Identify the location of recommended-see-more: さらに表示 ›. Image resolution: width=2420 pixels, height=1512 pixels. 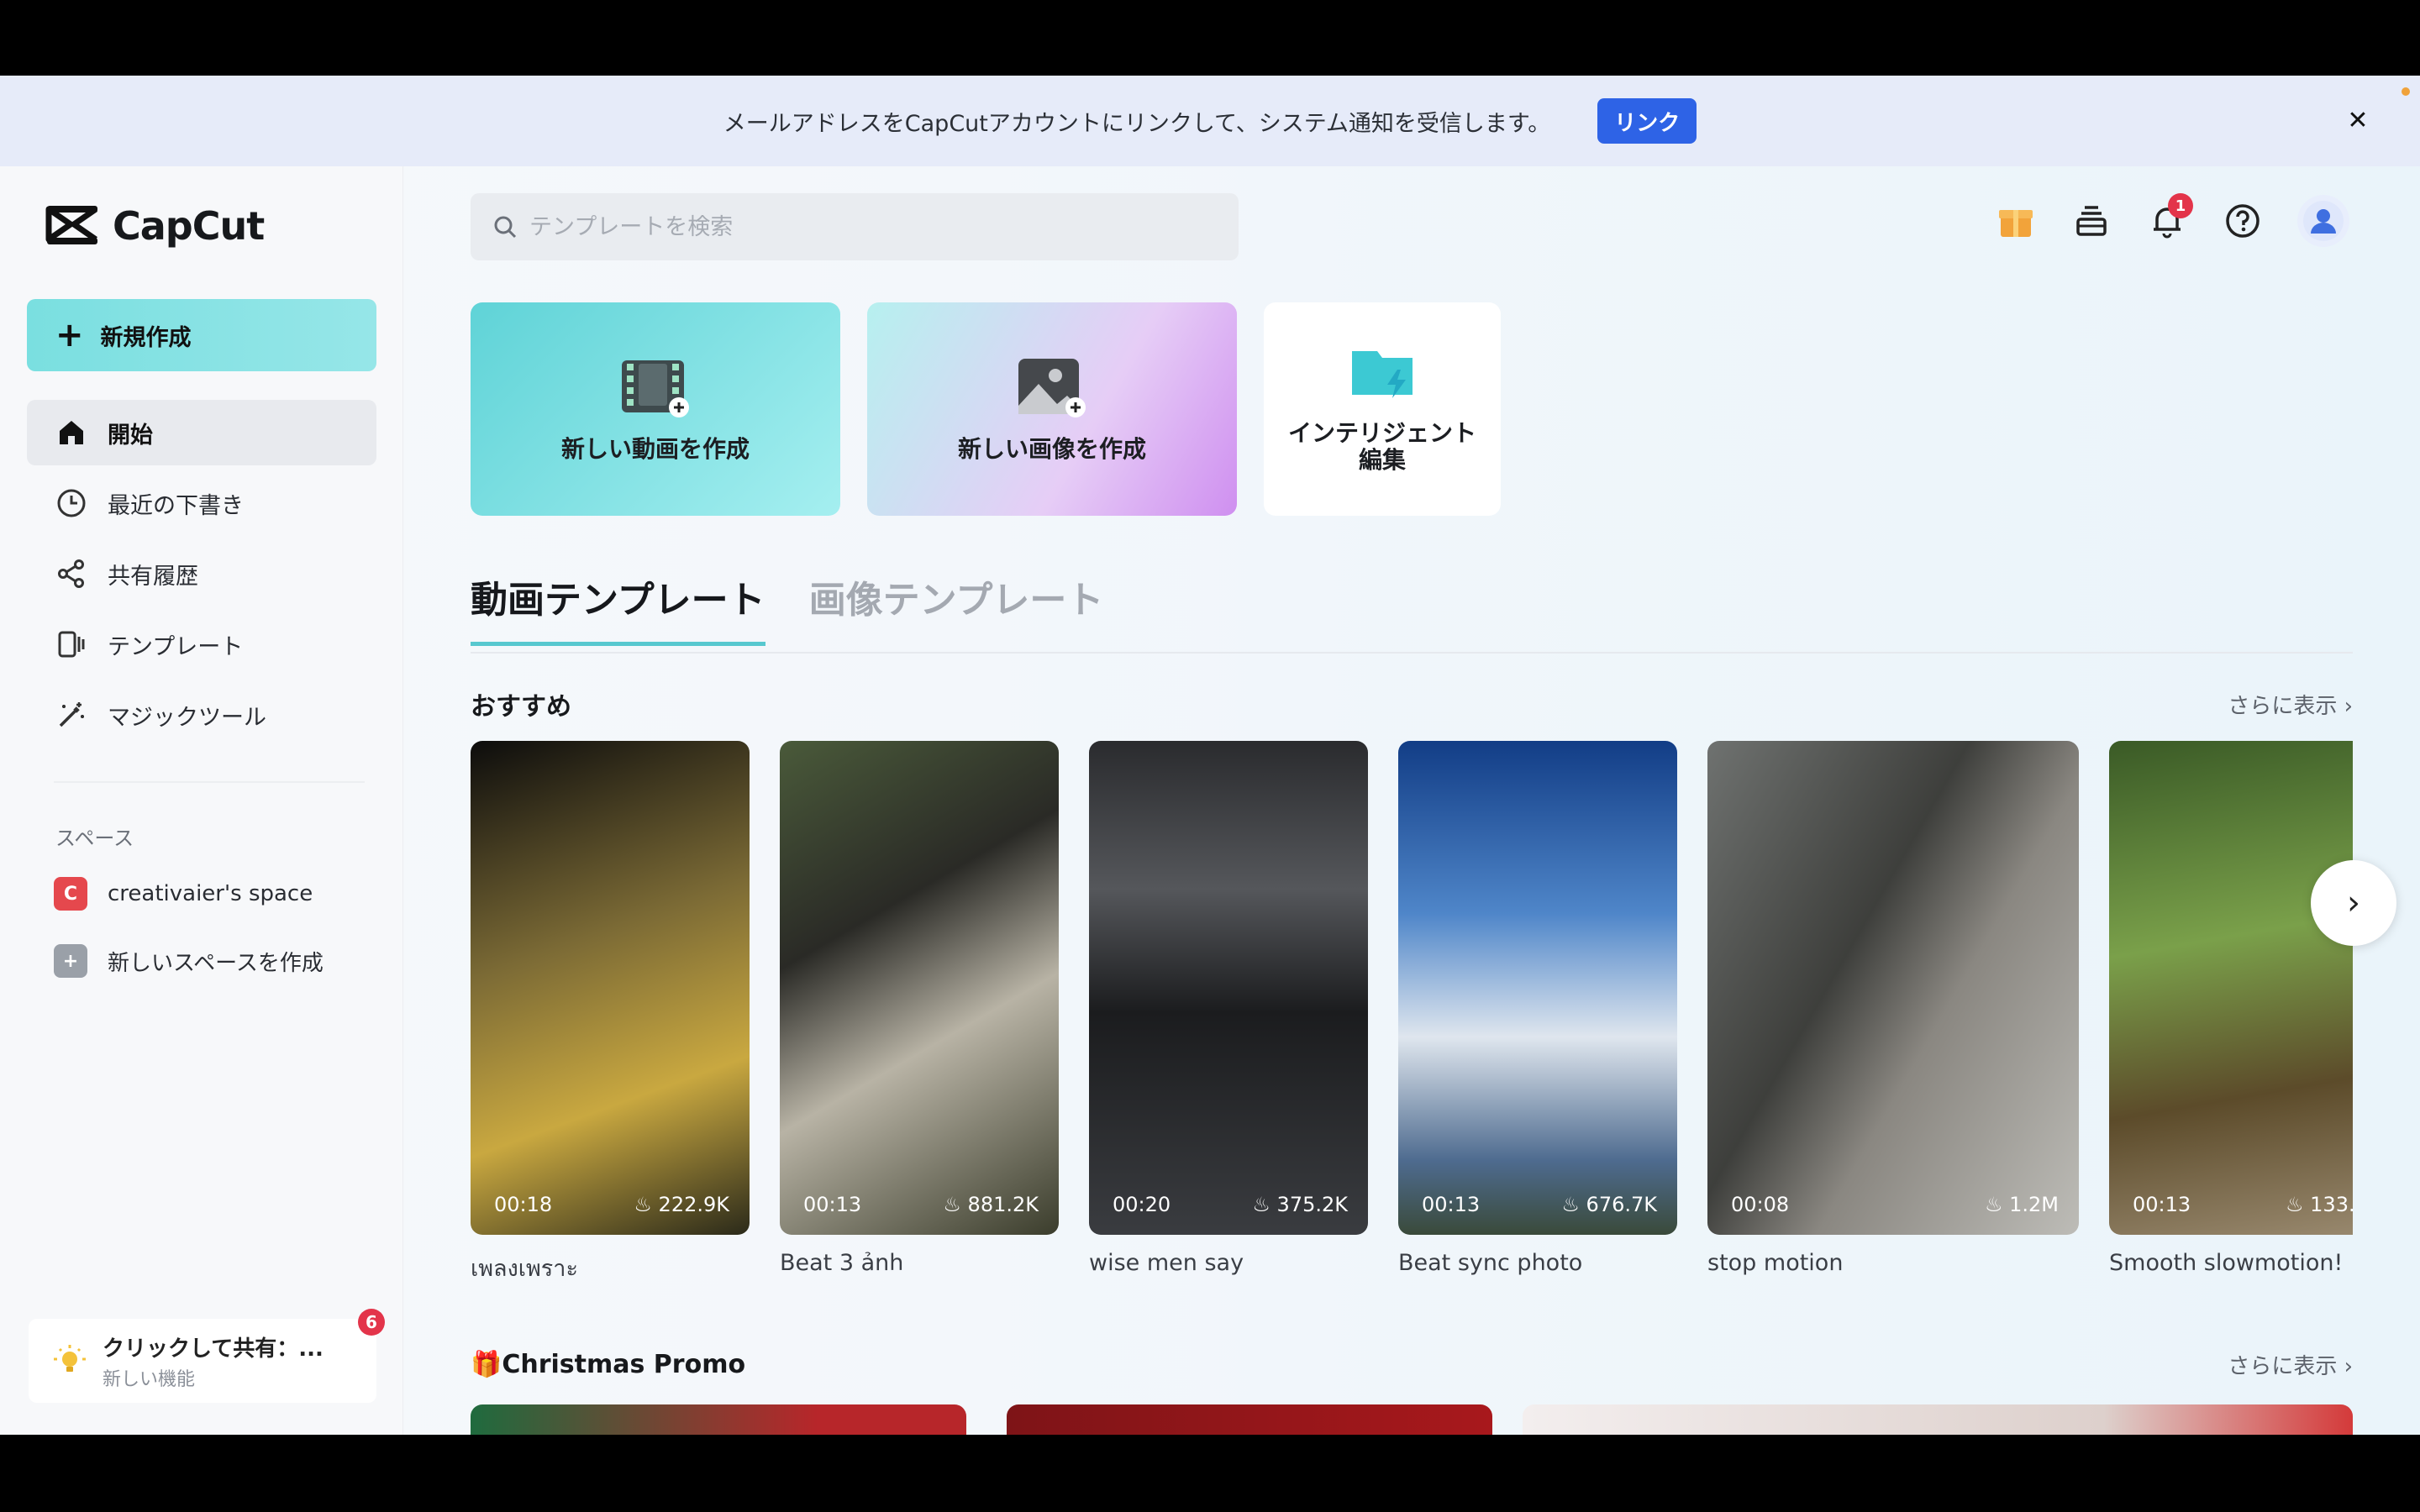
(2290, 704).